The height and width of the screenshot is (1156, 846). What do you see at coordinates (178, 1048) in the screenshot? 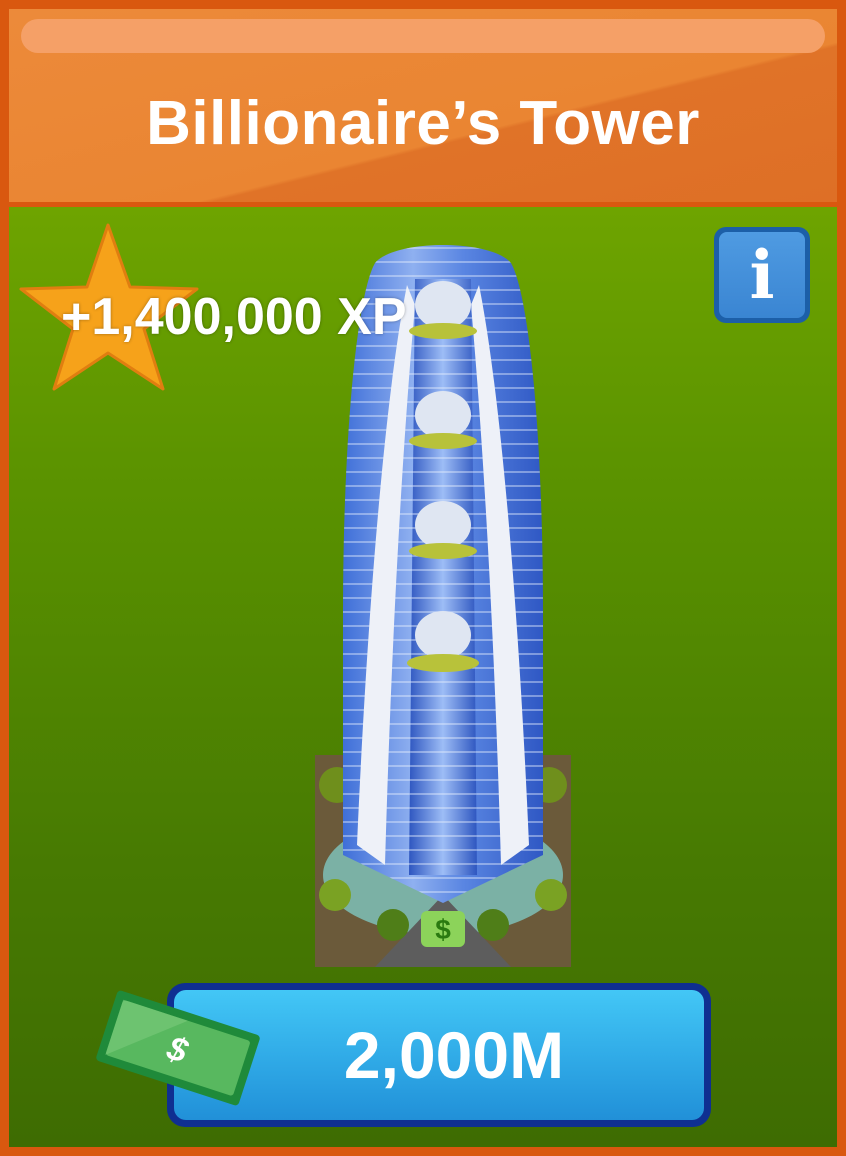
I see `cash-icon: $` at bounding box center [178, 1048].